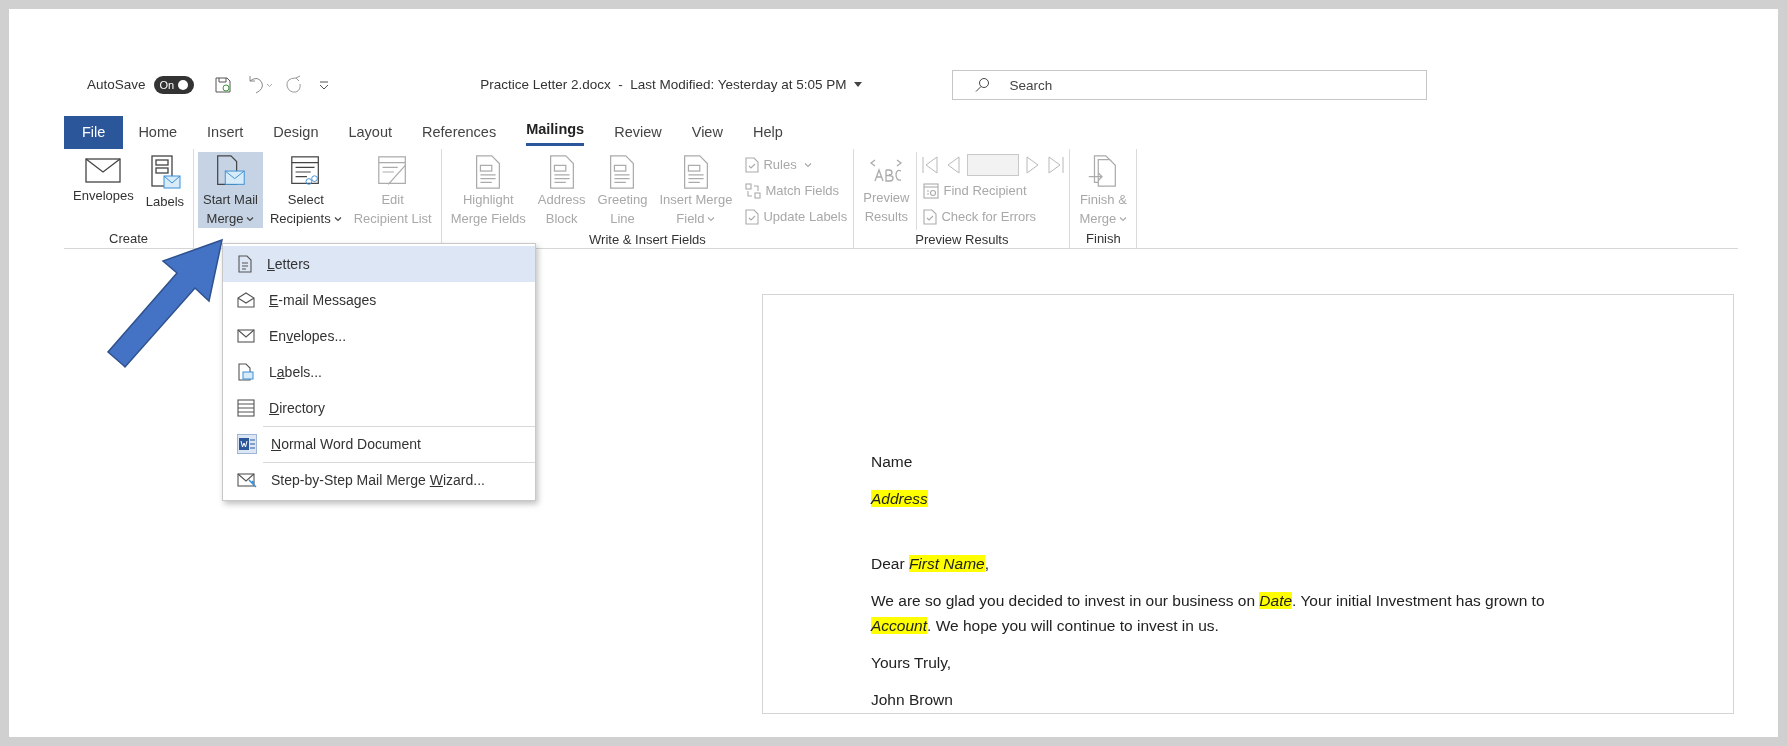 This screenshot has width=1787, height=746. I want to click on ribbon-tab: View, so click(707, 132).